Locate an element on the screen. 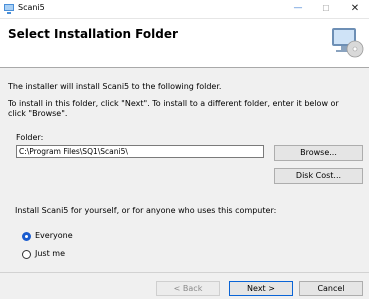  title-bar: Scani5 — ☐ ✕ is located at coordinates (184, 9).